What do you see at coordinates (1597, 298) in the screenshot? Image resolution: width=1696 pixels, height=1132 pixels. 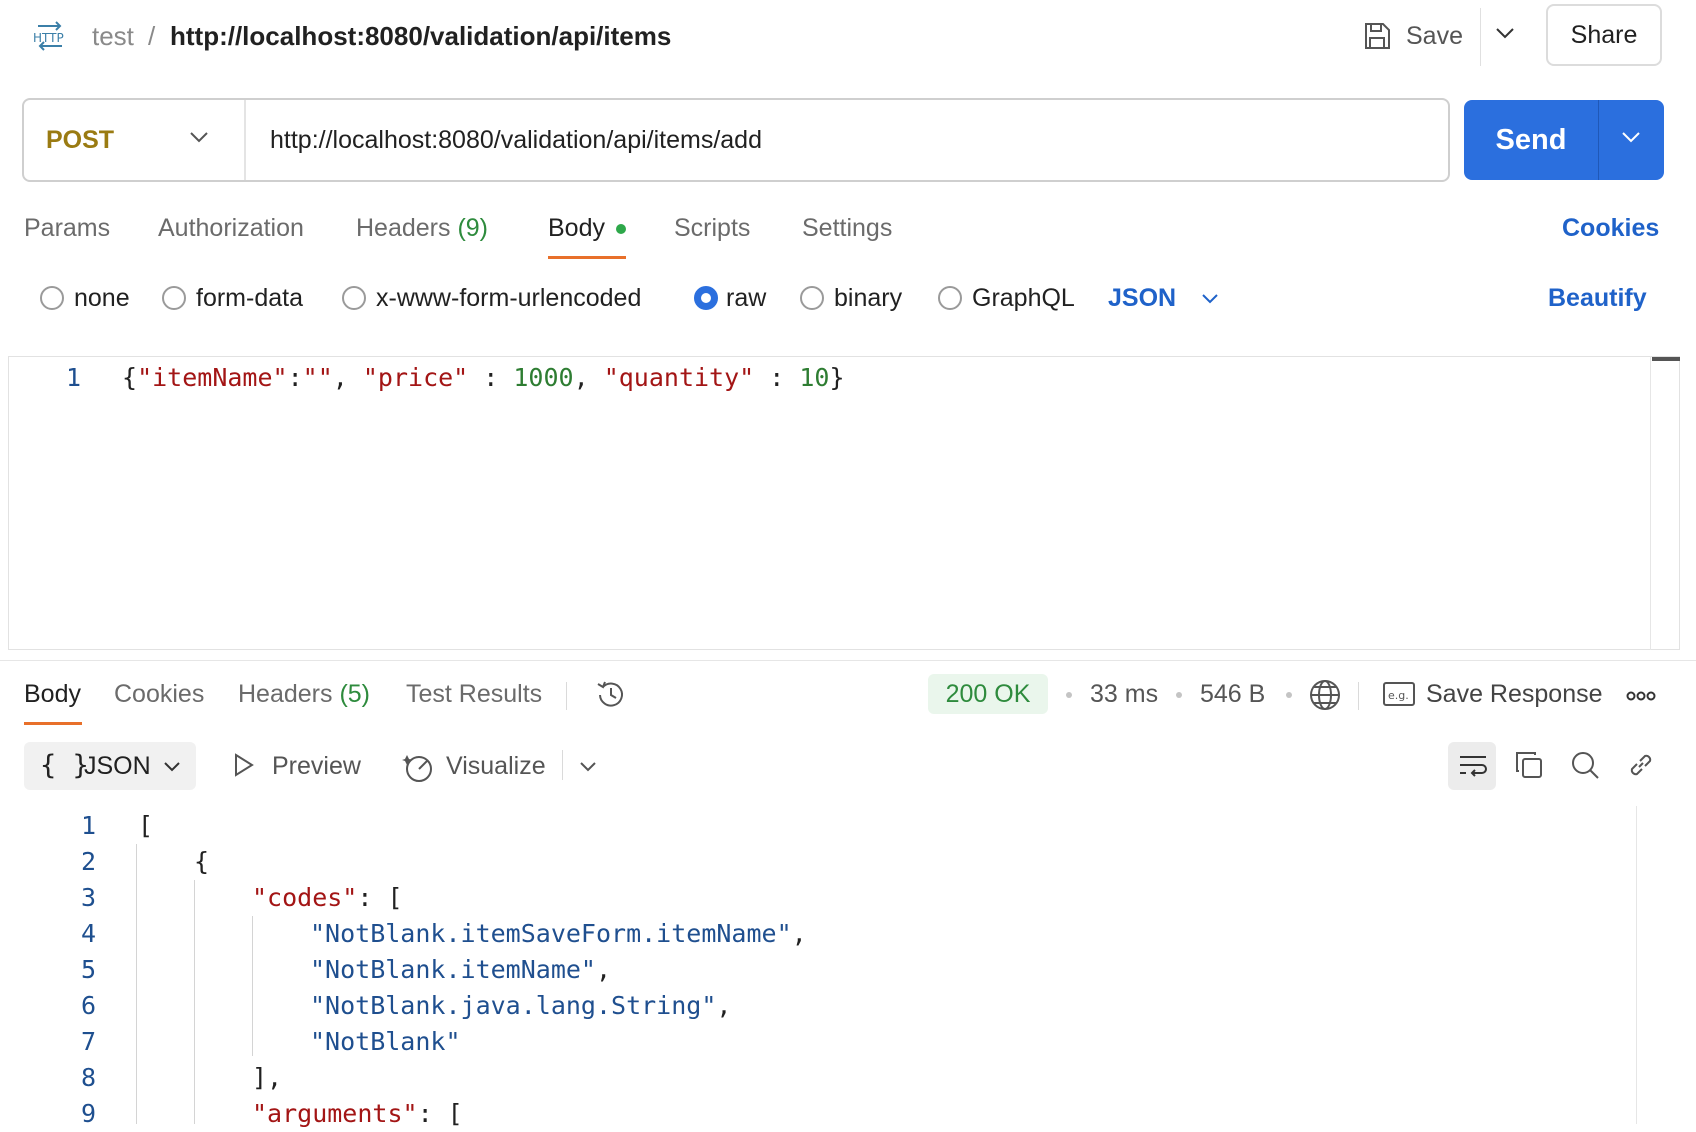 I see `beautify-button: Beautify` at bounding box center [1597, 298].